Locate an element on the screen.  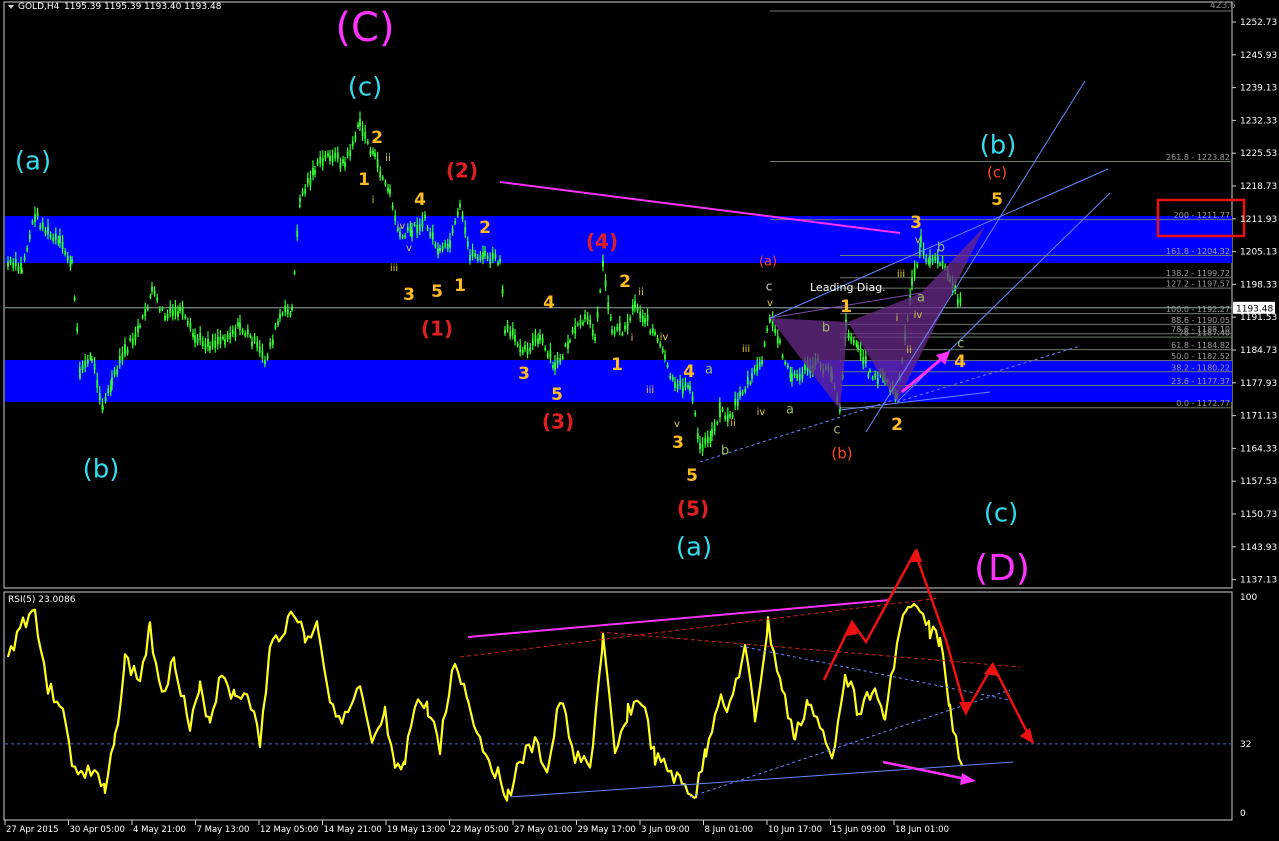
wave-label: i is located at coordinates (632, 338).